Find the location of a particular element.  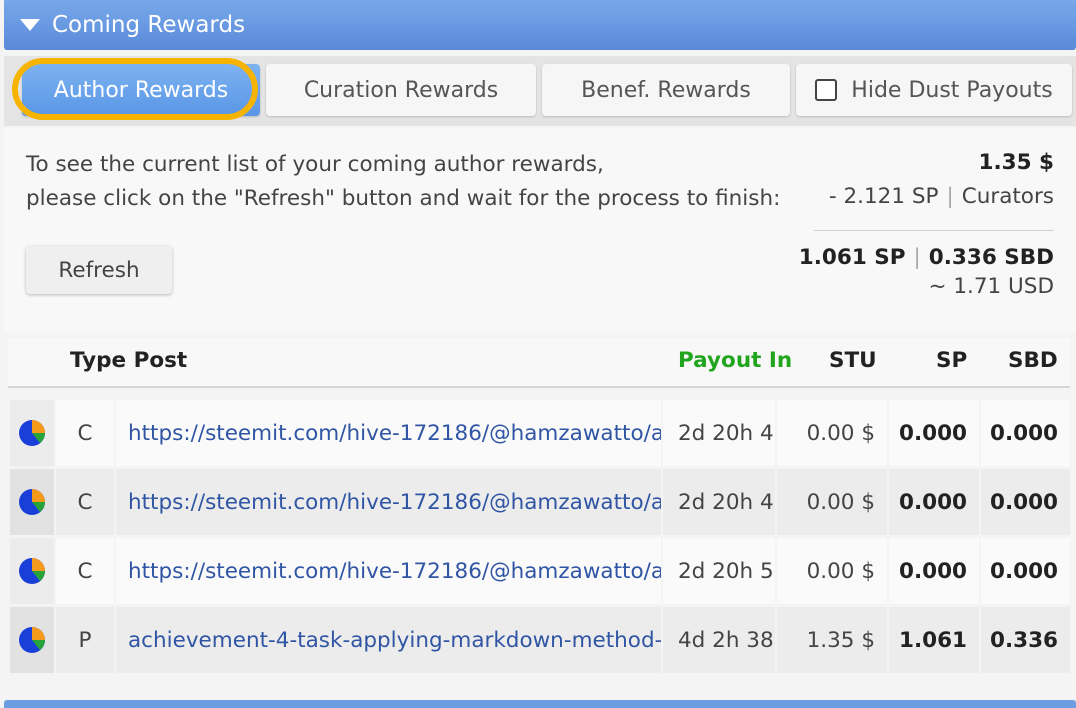

section-title: Coming Rewards is located at coordinates (149, 25).